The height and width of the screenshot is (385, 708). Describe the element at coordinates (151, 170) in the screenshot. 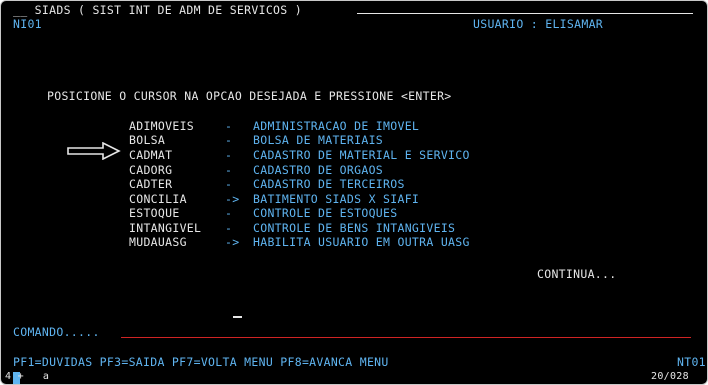

I see `menu-code: CADORG` at that location.